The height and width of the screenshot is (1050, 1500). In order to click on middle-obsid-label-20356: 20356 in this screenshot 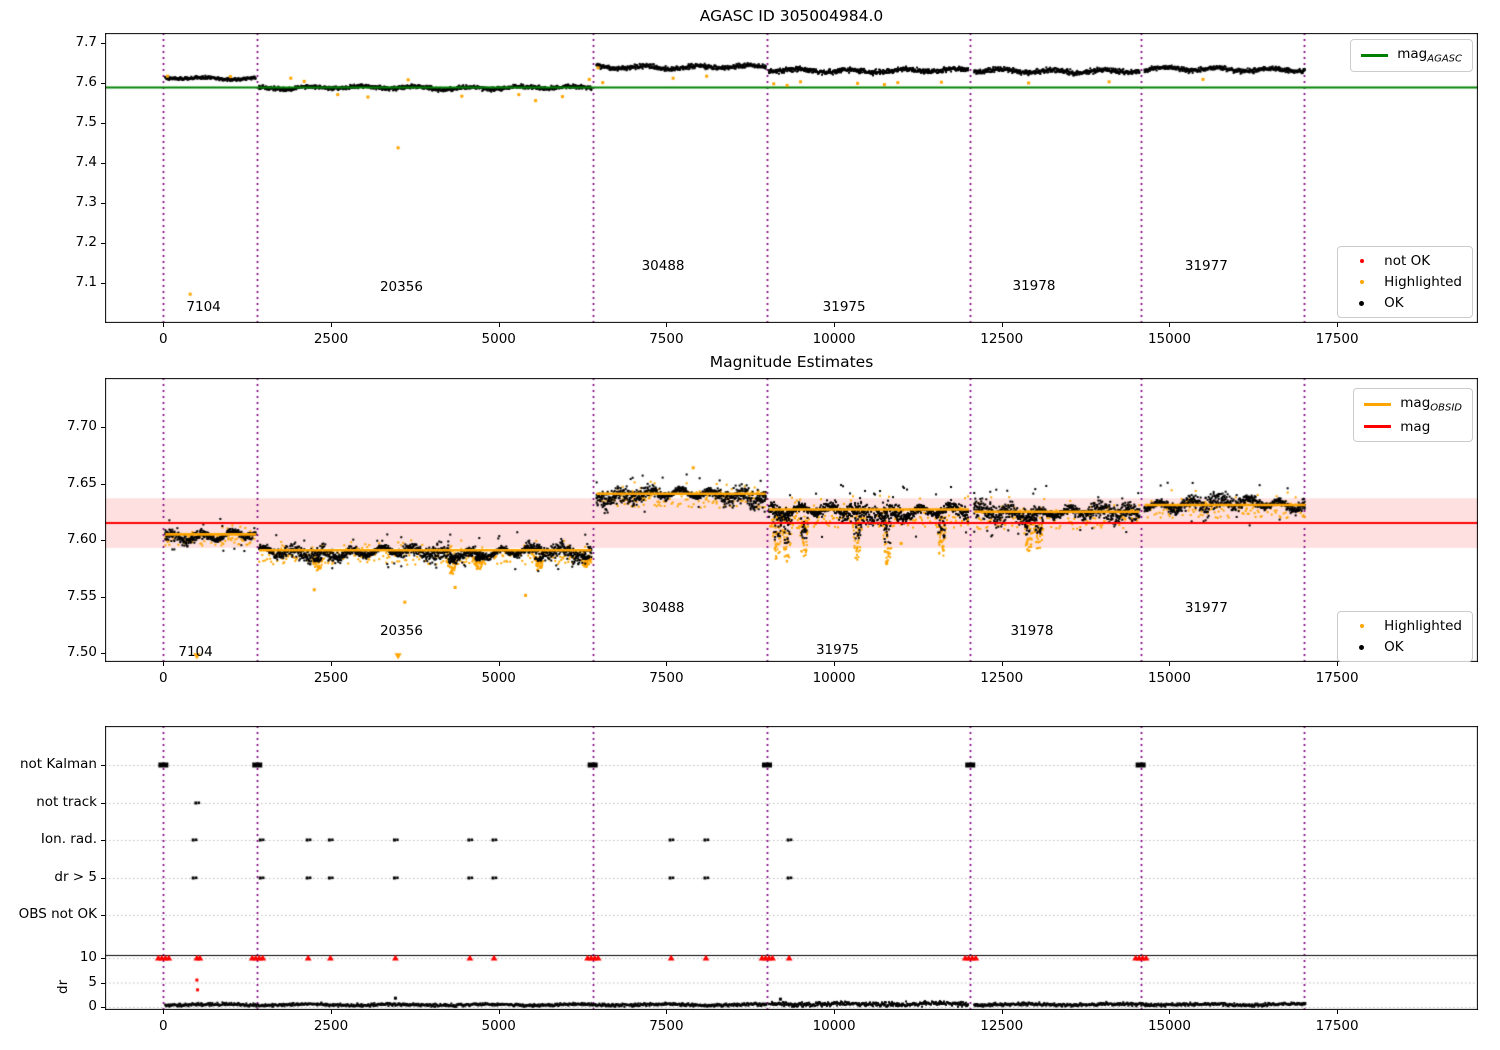, I will do `click(401, 630)`.